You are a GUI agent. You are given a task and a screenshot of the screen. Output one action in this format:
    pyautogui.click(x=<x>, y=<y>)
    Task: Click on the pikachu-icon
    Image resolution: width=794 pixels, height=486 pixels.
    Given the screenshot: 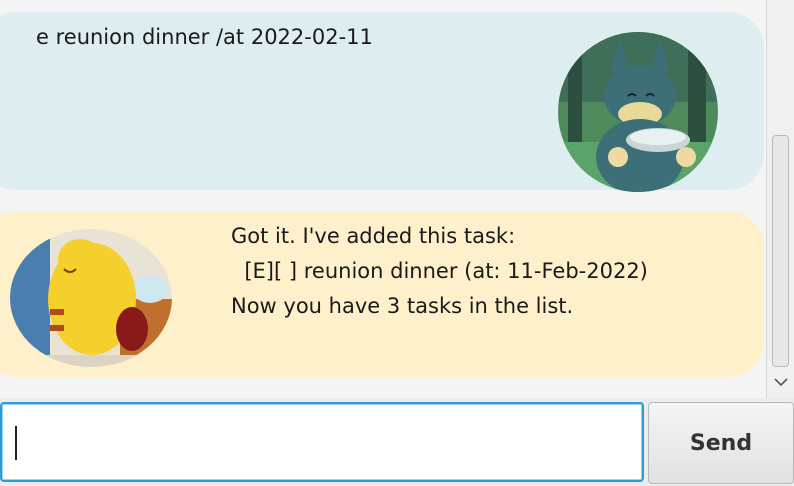 What is the action you would take?
    pyautogui.click(x=91, y=298)
    